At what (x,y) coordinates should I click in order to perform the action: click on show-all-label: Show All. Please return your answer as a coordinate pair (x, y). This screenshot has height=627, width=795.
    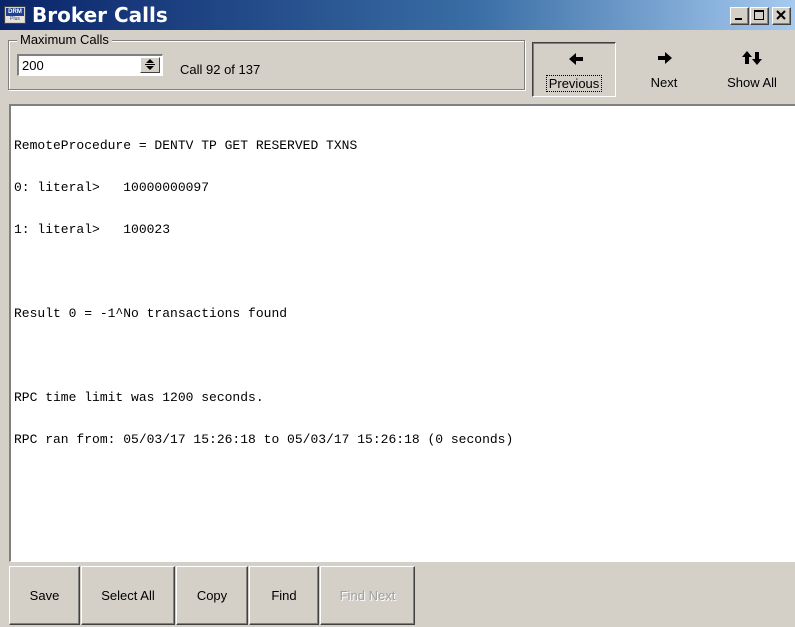
    Looking at the image, I should click on (752, 82).